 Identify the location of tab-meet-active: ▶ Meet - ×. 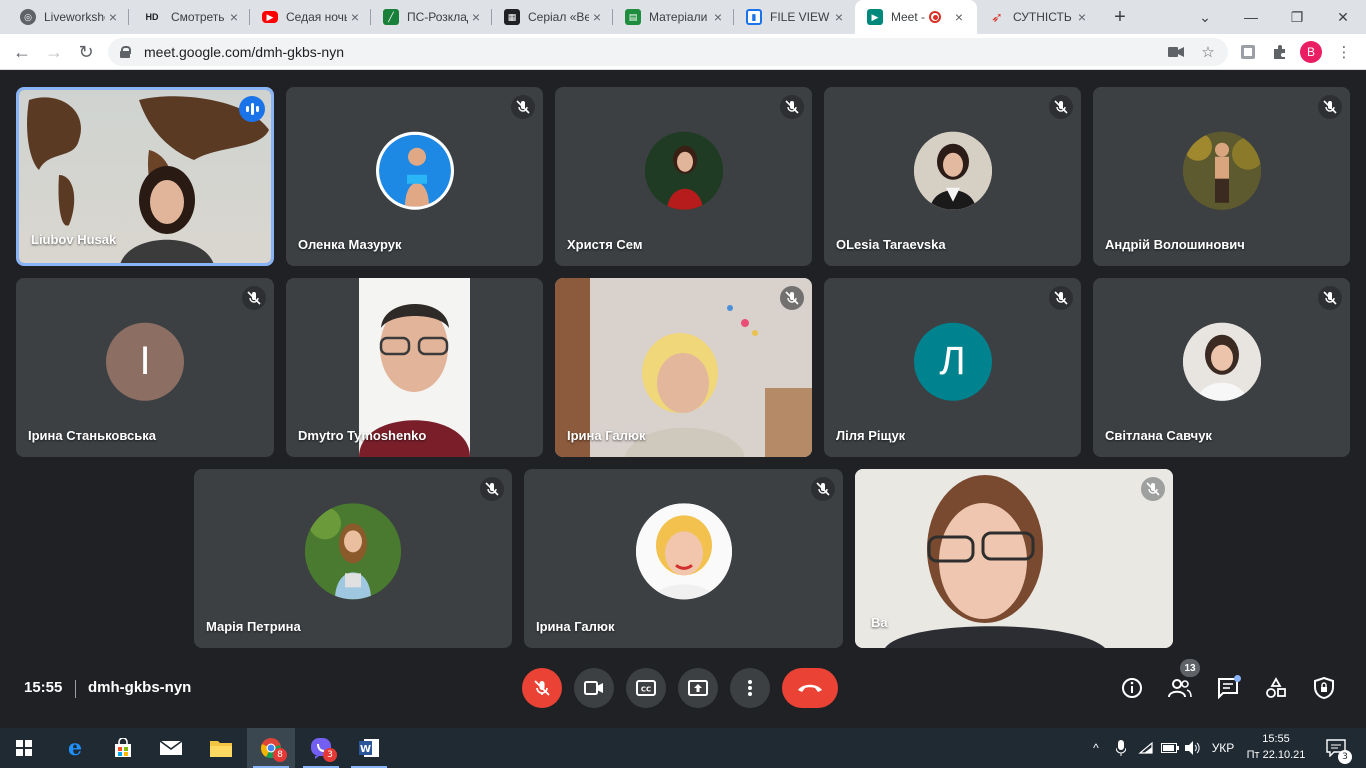
(916, 17).